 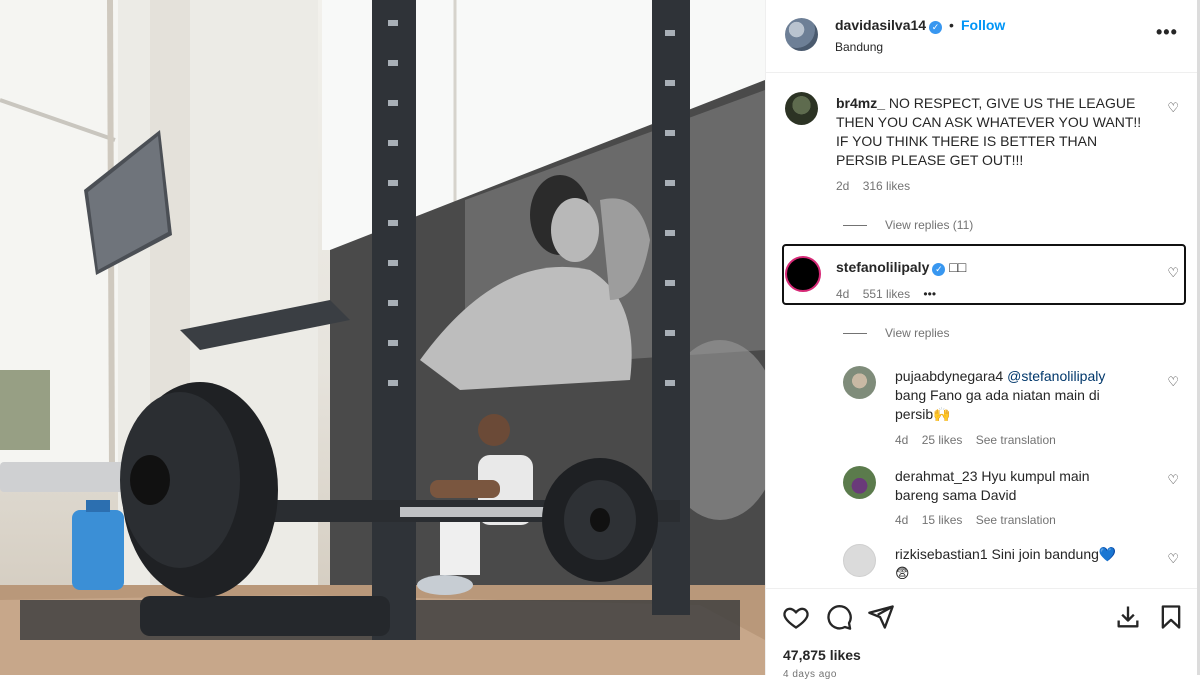 What do you see at coordinates (949, 376) in the screenshot?
I see `replier-username: pujaabdynegara4` at bounding box center [949, 376].